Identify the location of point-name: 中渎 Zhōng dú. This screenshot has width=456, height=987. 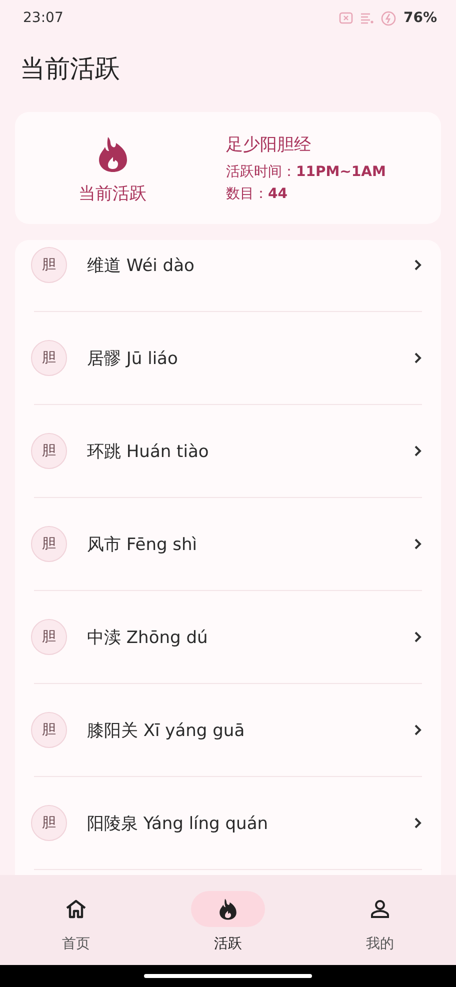
(148, 637).